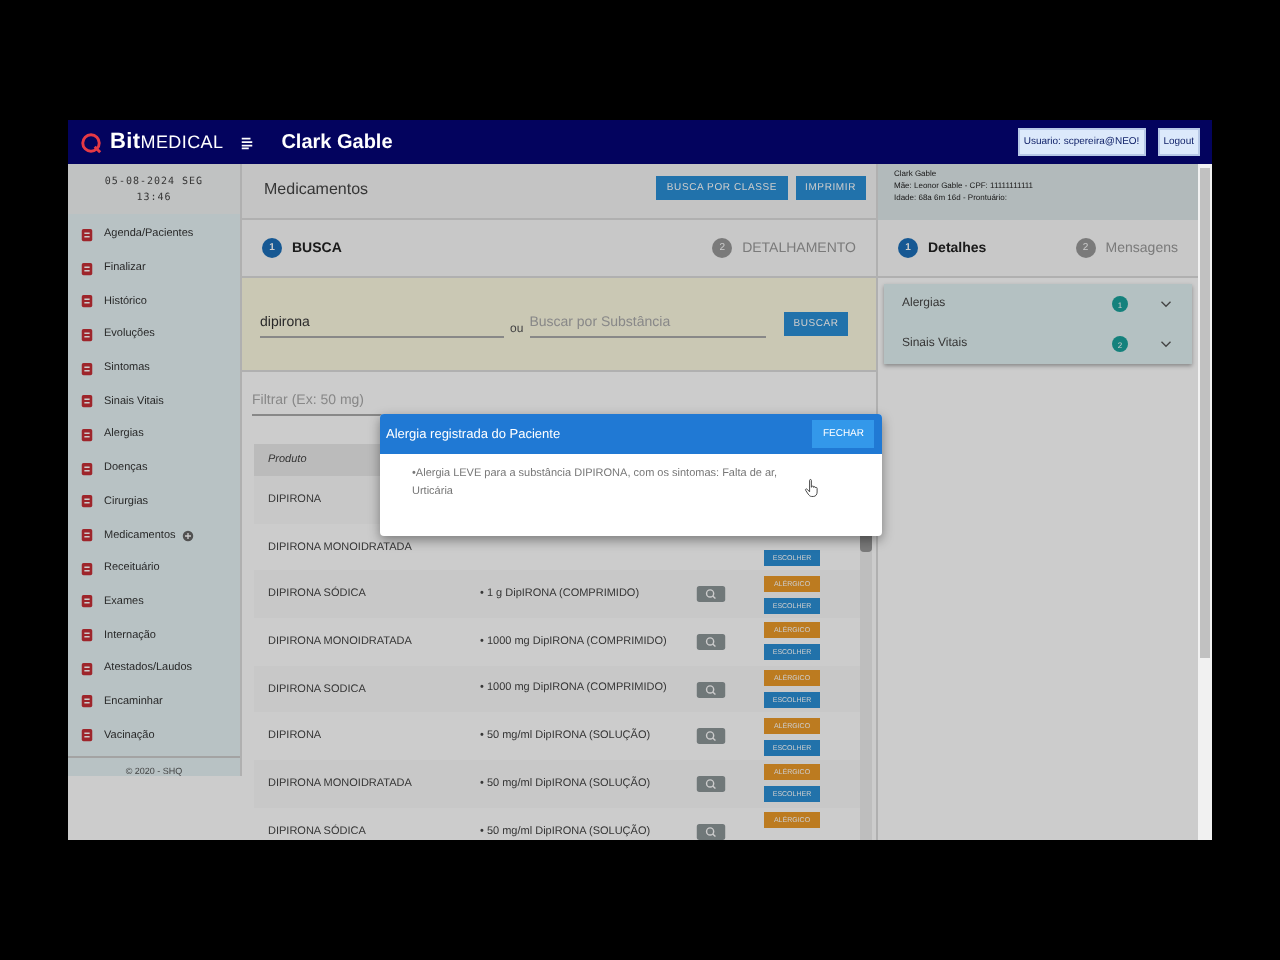 This screenshot has height=960, width=1280. Describe the element at coordinates (337, 142) in the screenshot. I see `patient-name: Clark Gable` at that location.